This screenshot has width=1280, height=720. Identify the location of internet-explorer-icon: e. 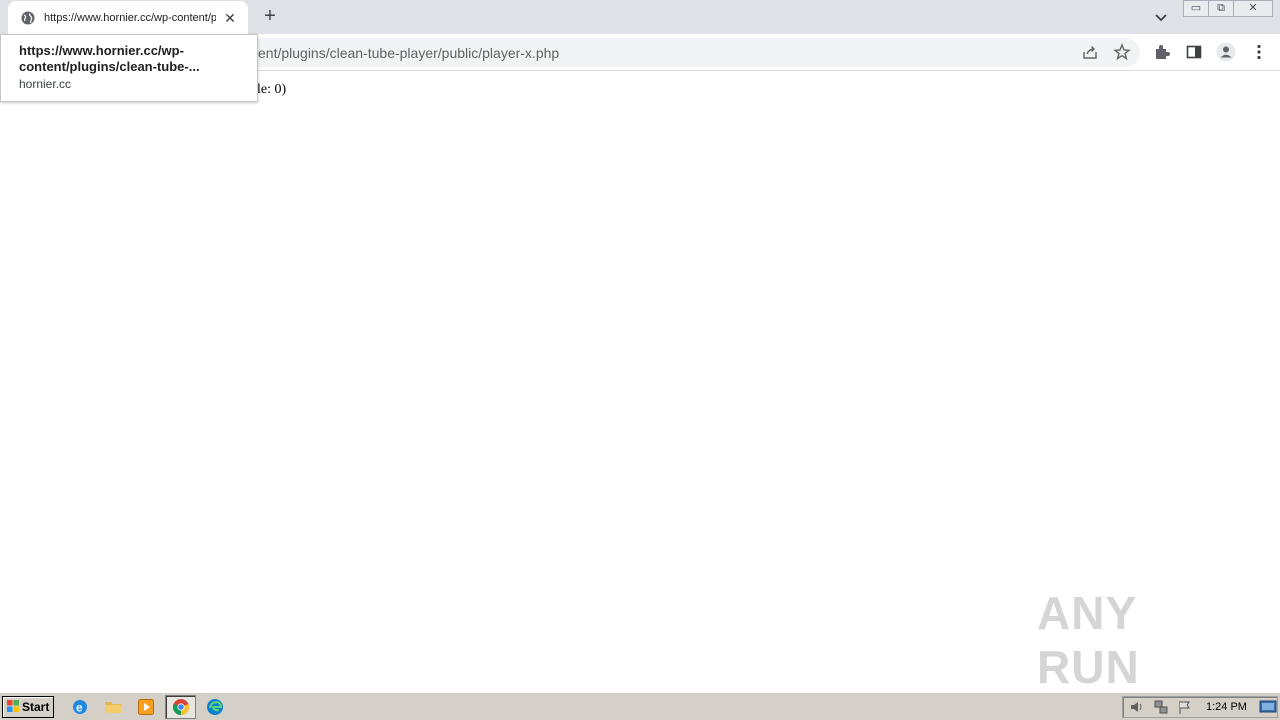
(80, 707).